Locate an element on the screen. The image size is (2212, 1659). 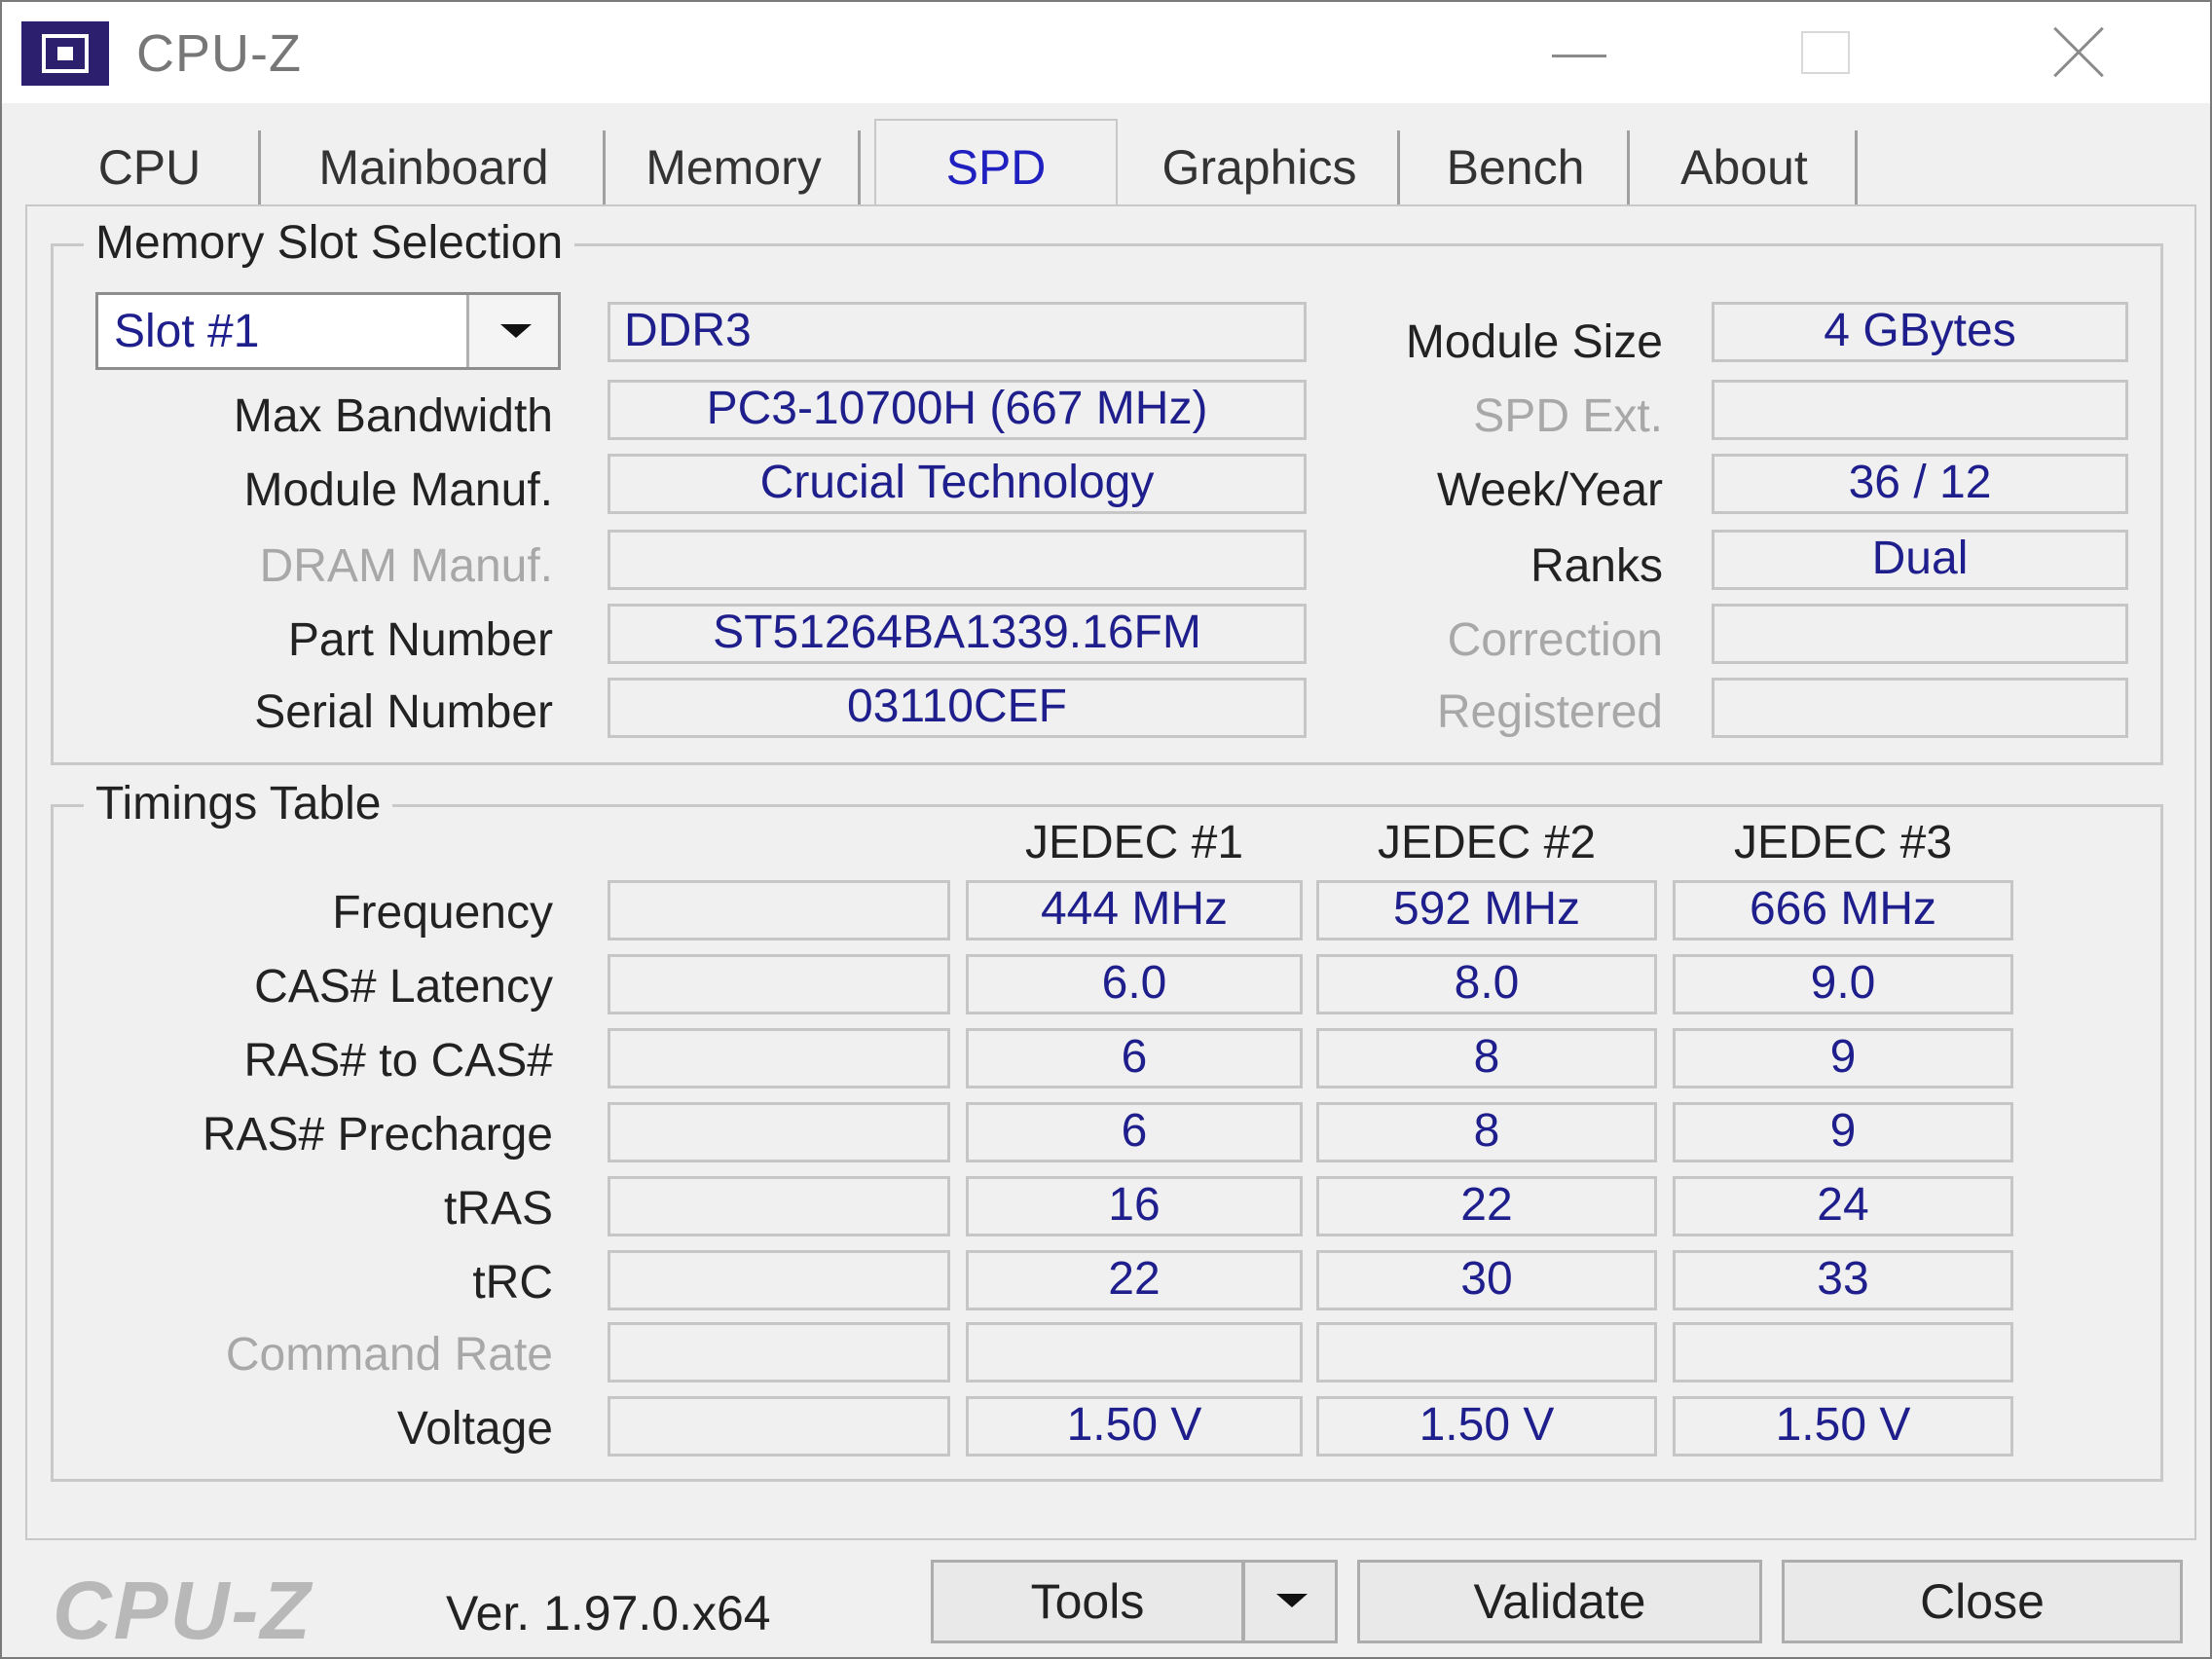
memory-slot-selection-title: Memory Slot Selection is located at coordinates (329, 243).